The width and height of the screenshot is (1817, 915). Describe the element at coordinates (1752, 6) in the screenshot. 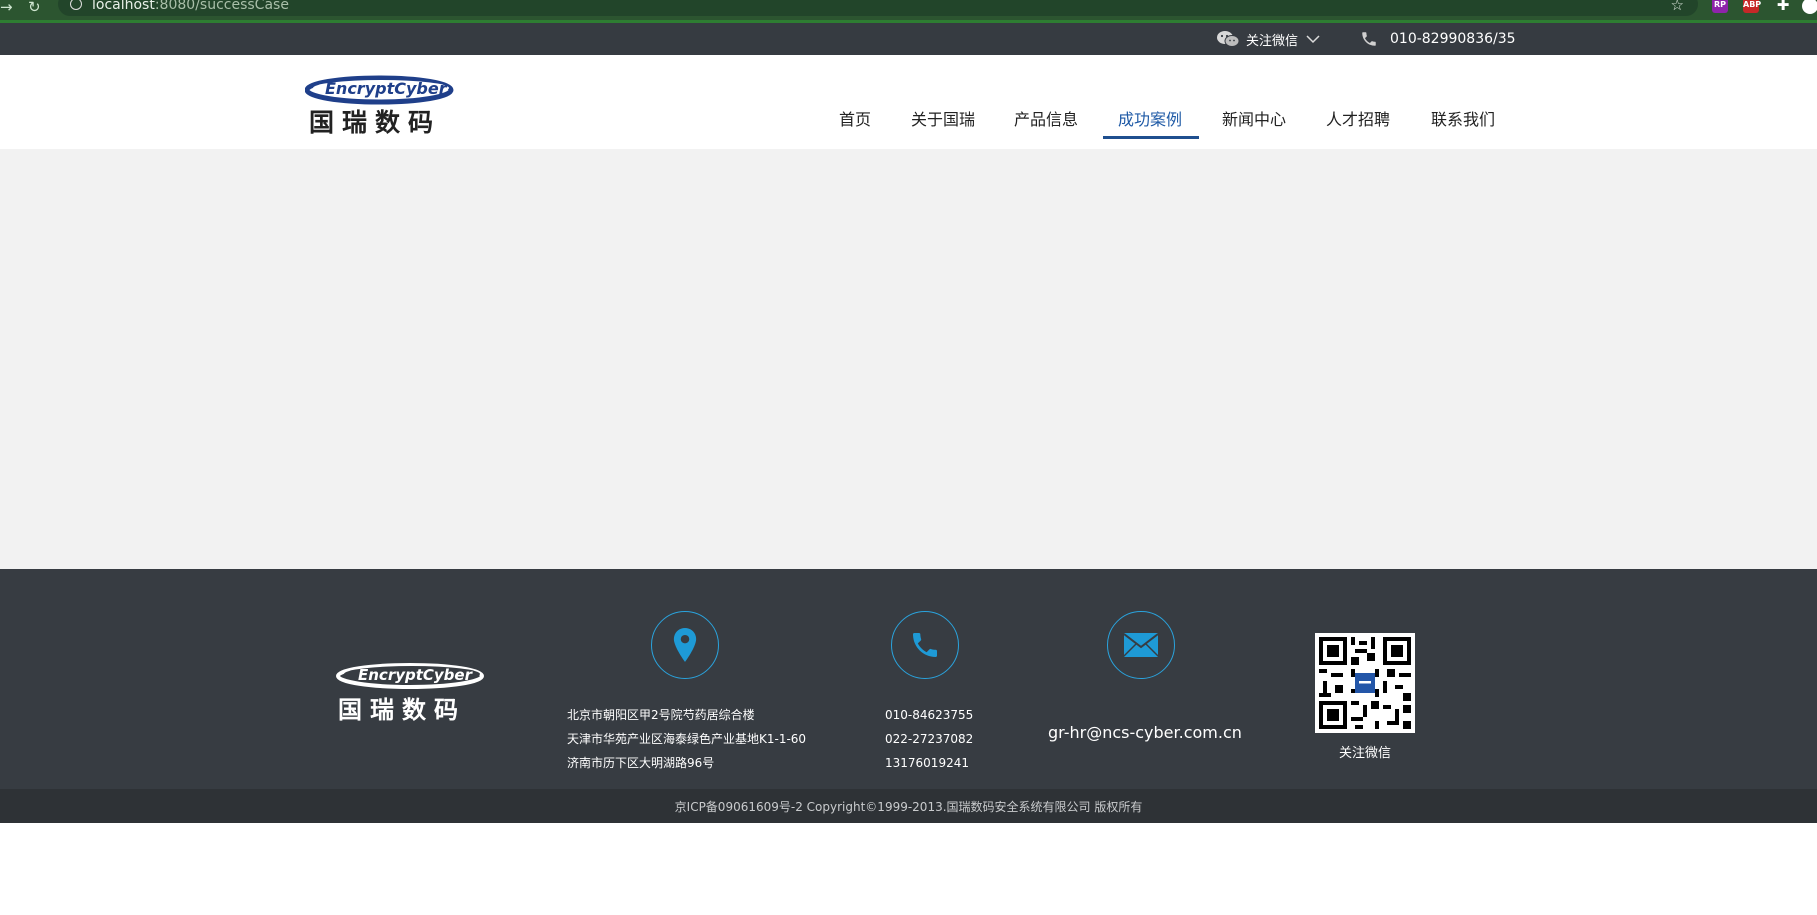

I see `extension-abp-icon: ABP` at that location.